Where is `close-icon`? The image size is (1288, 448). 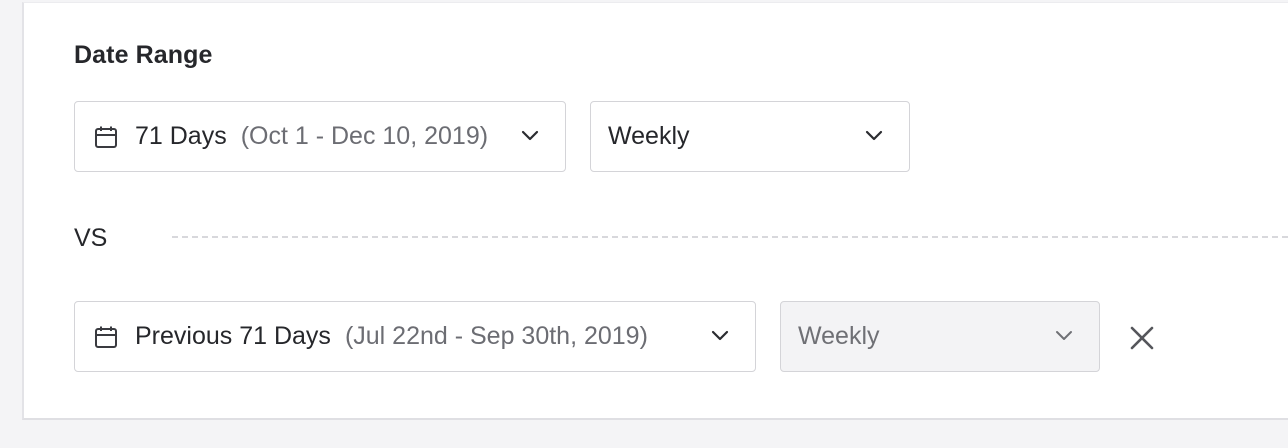 close-icon is located at coordinates (1142, 338).